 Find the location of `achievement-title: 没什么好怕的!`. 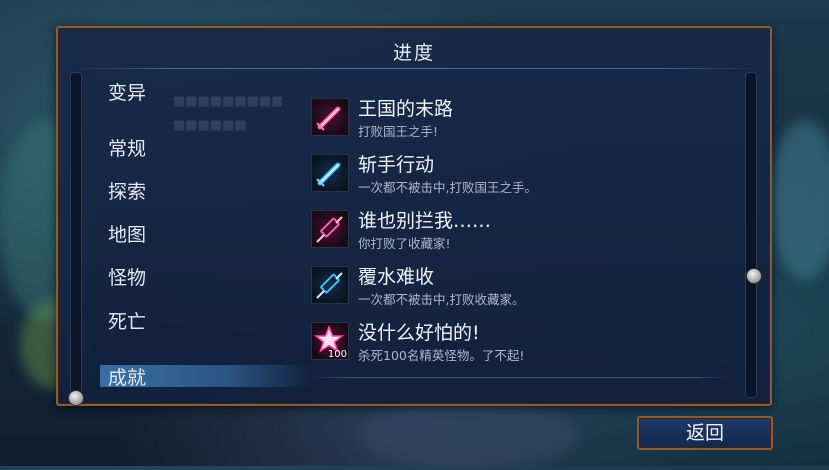

achievement-title: 没什么好怕的! is located at coordinates (419, 333).